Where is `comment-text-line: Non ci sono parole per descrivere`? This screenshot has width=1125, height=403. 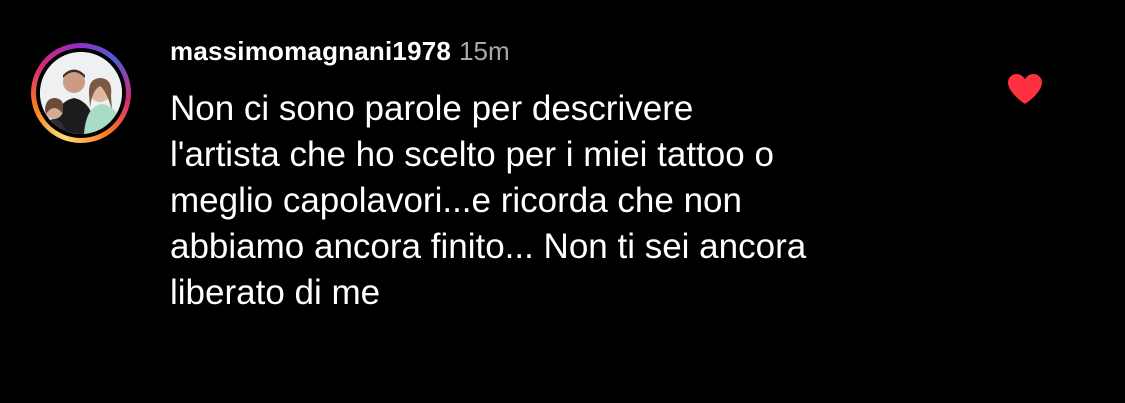 comment-text-line: Non ci sono parole per descrivere is located at coordinates (432, 108).